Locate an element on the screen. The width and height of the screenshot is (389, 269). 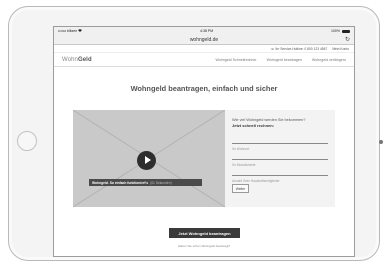
video-duration: (01 Sekunden) is located at coordinates (161, 182).